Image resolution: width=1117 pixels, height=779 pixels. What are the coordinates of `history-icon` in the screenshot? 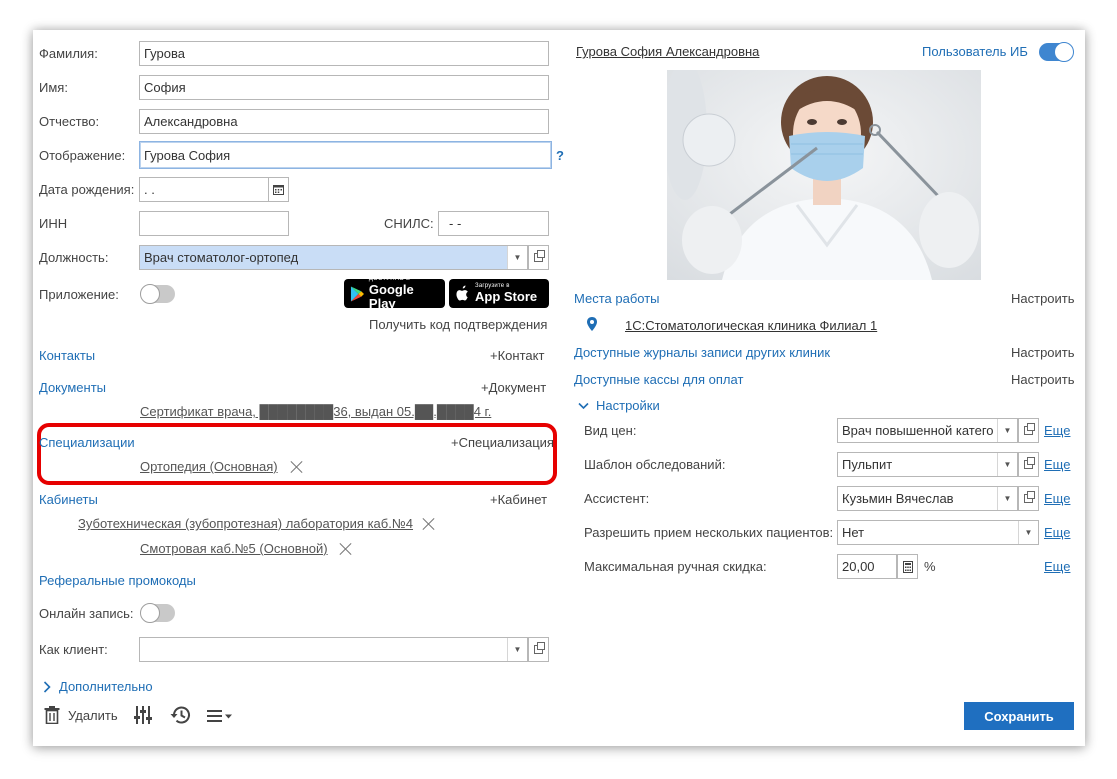 It's located at (180, 715).